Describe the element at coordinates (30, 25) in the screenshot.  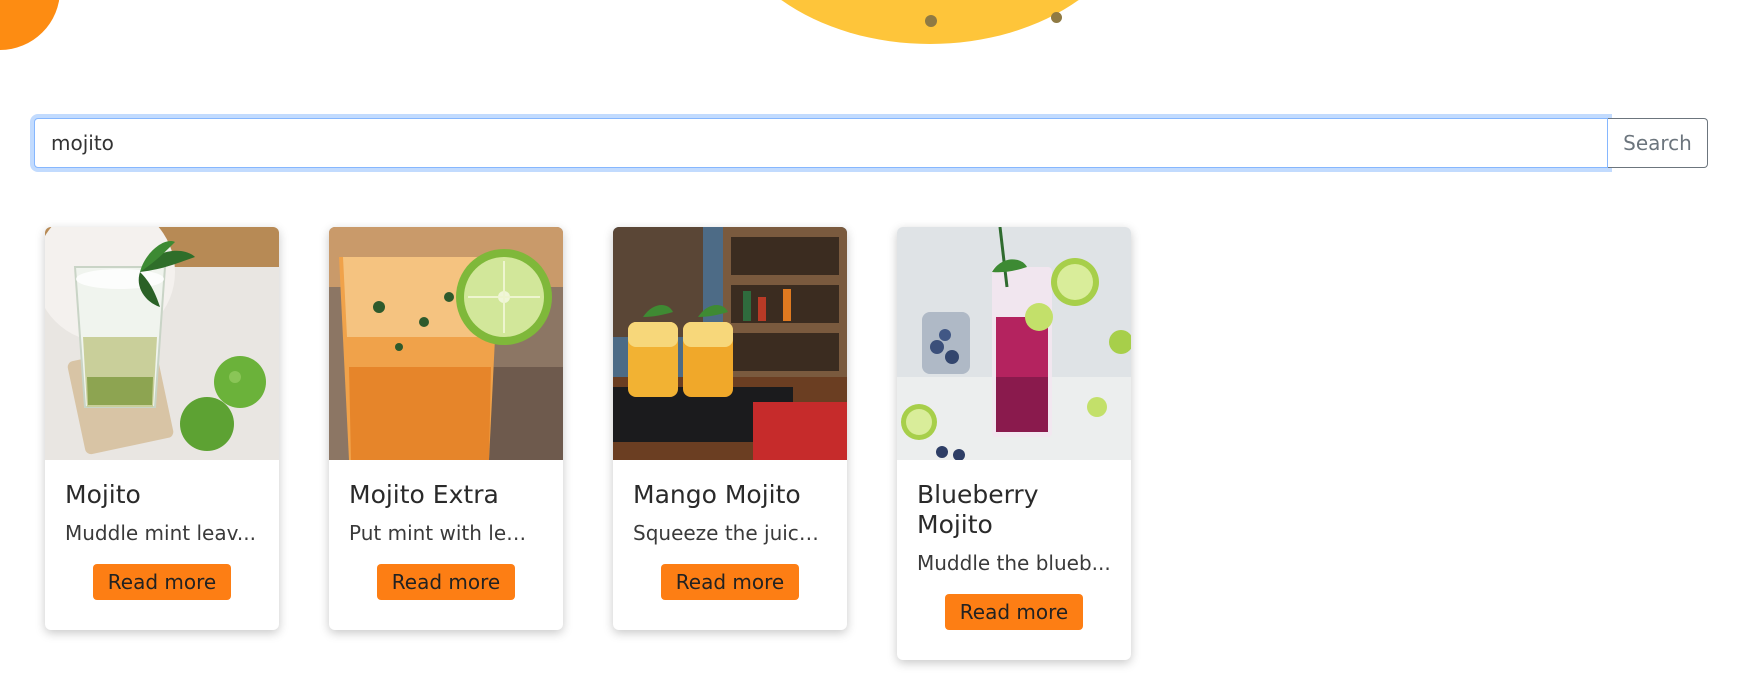
I see `header-orange-shape` at that location.